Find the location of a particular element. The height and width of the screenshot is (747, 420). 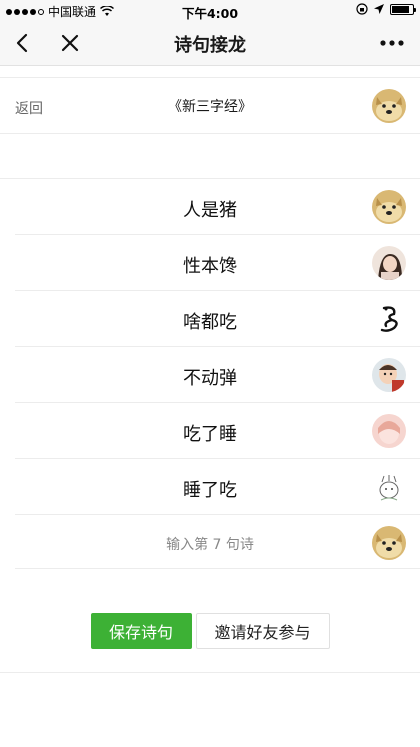

header-row: 返回 《新三字经》 is located at coordinates (210, 105).